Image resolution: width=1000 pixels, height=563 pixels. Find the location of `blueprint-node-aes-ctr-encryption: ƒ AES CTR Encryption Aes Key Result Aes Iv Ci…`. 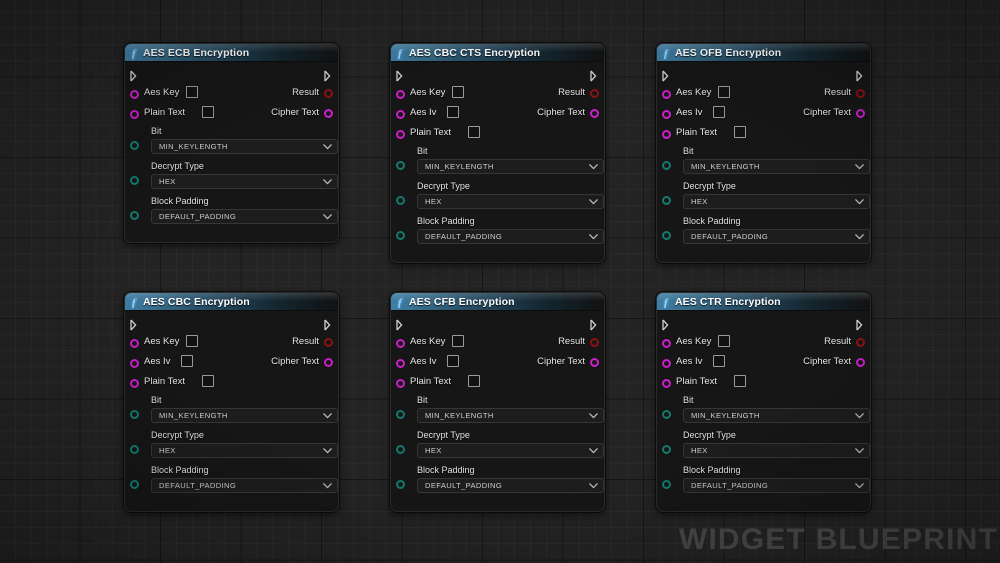

blueprint-node-aes-ctr-encryption: ƒ AES CTR Encryption Aes Key Result Aes Iv Ci… is located at coordinates (763, 402).